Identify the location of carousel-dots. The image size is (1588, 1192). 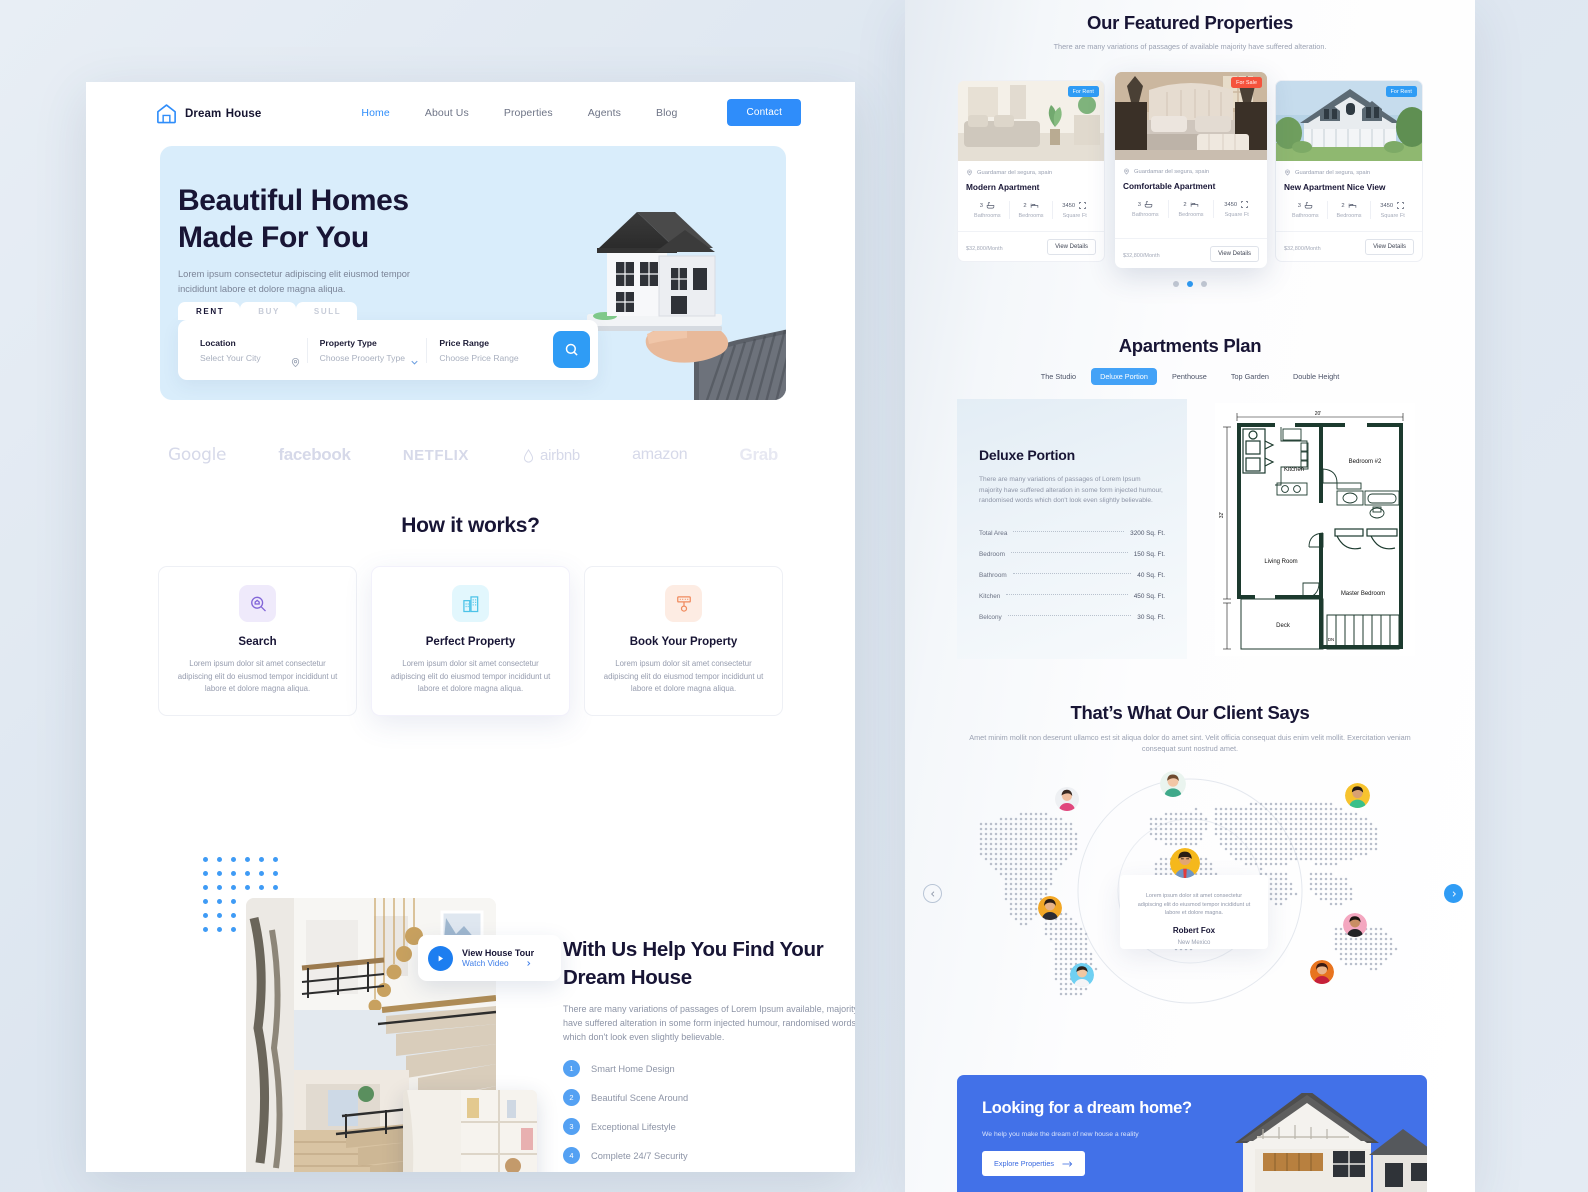
(1190, 284).